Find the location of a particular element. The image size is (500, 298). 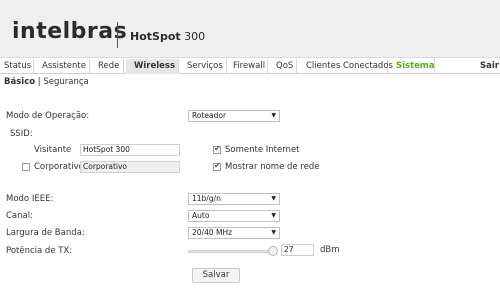

tab-wireless: Wireless is located at coordinates (152, 66).